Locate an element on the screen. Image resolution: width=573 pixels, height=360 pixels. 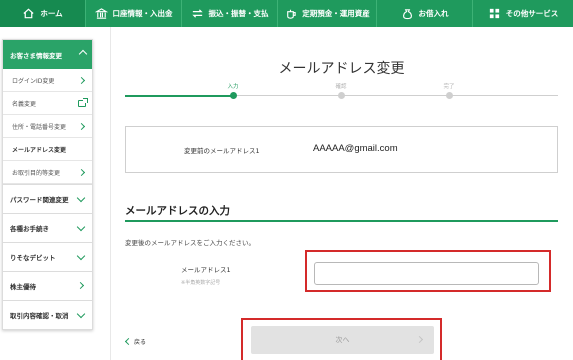
sidebar-item-email-change: メールアドレス変更 is located at coordinates (47, 149).